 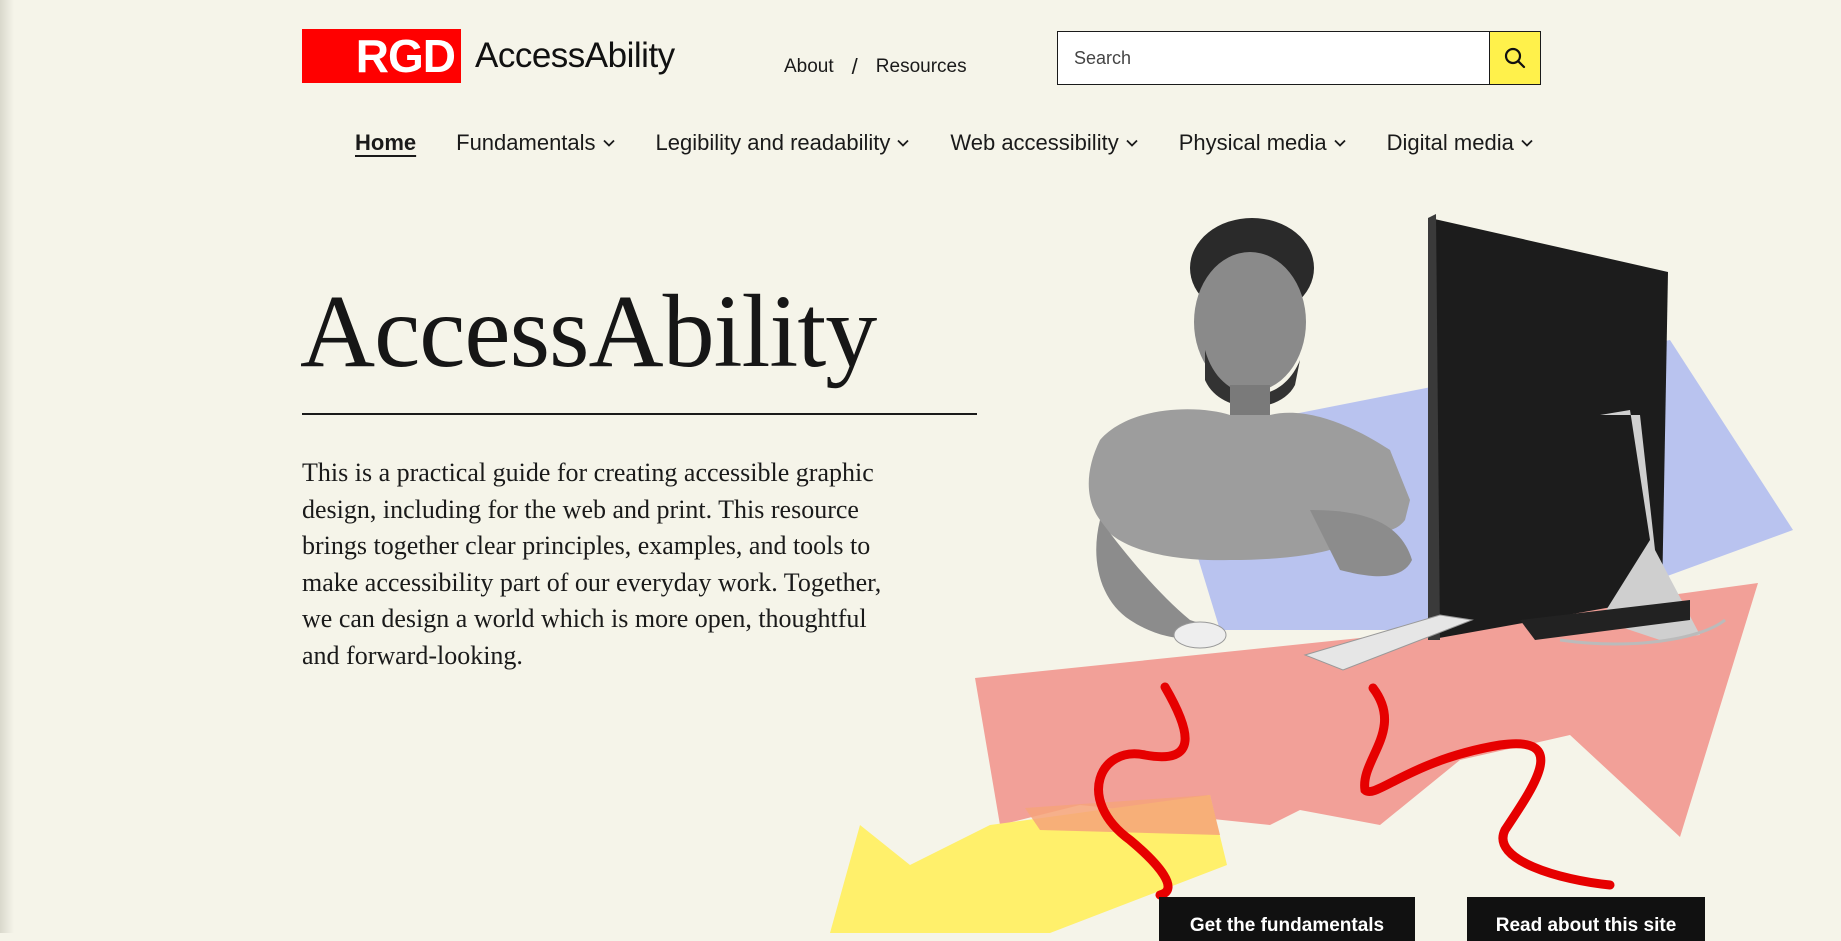 What do you see at coordinates (588, 331) in the screenshot?
I see `hero-title: AccessAbility` at bounding box center [588, 331].